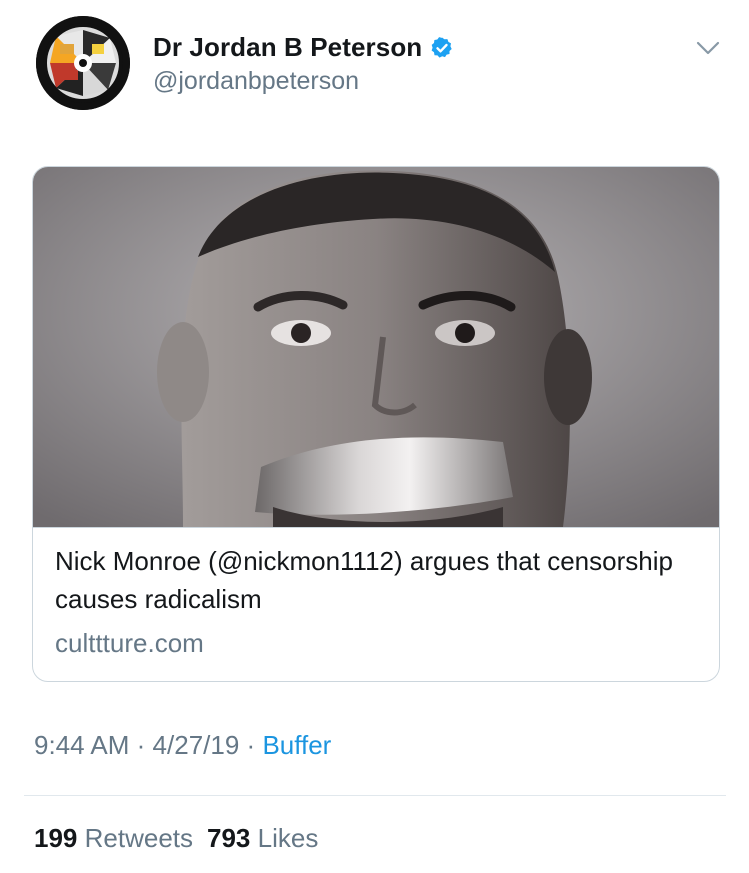 Image resolution: width=749 pixels, height=873 pixels. What do you see at coordinates (56, 838) in the screenshot?
I see `retweets-count: 199` at bounding box center [56, 838].